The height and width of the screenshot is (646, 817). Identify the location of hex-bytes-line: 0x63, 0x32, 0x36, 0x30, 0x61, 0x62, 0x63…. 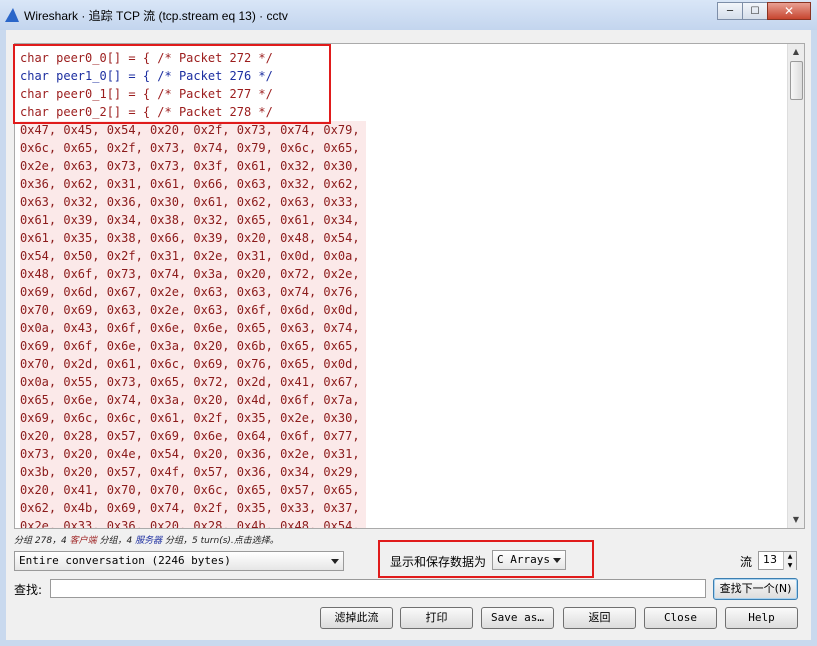
(193, 202).